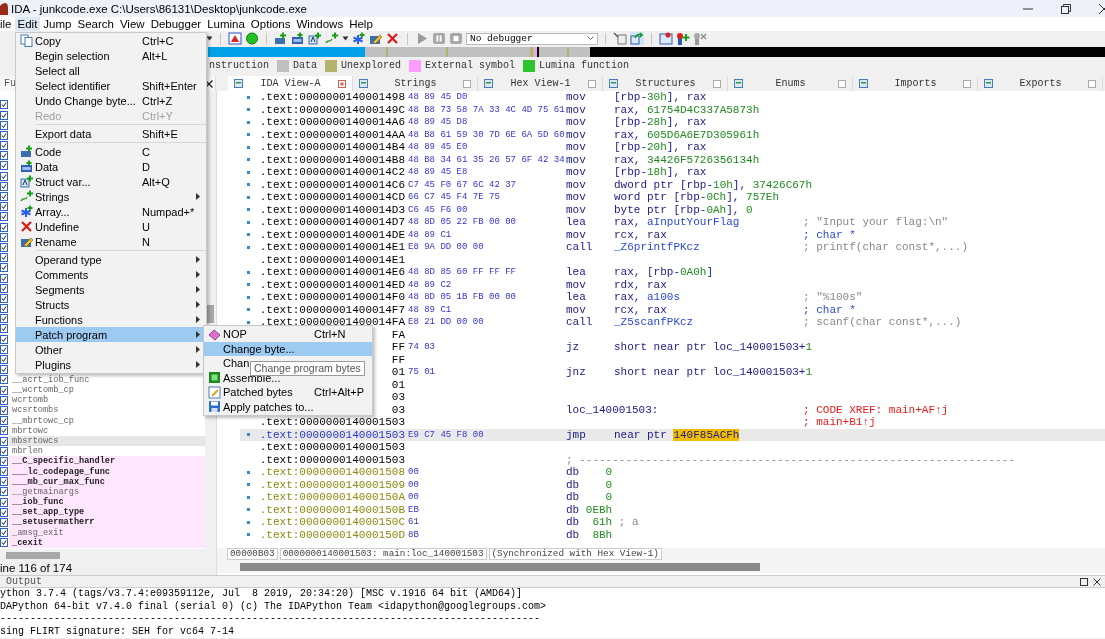 Image resolution: width=1105 pixels, height=639 pixels. Describe the element at coordinates (111, 151) in the screenshot. I see `menu-item: Code C` at that location.